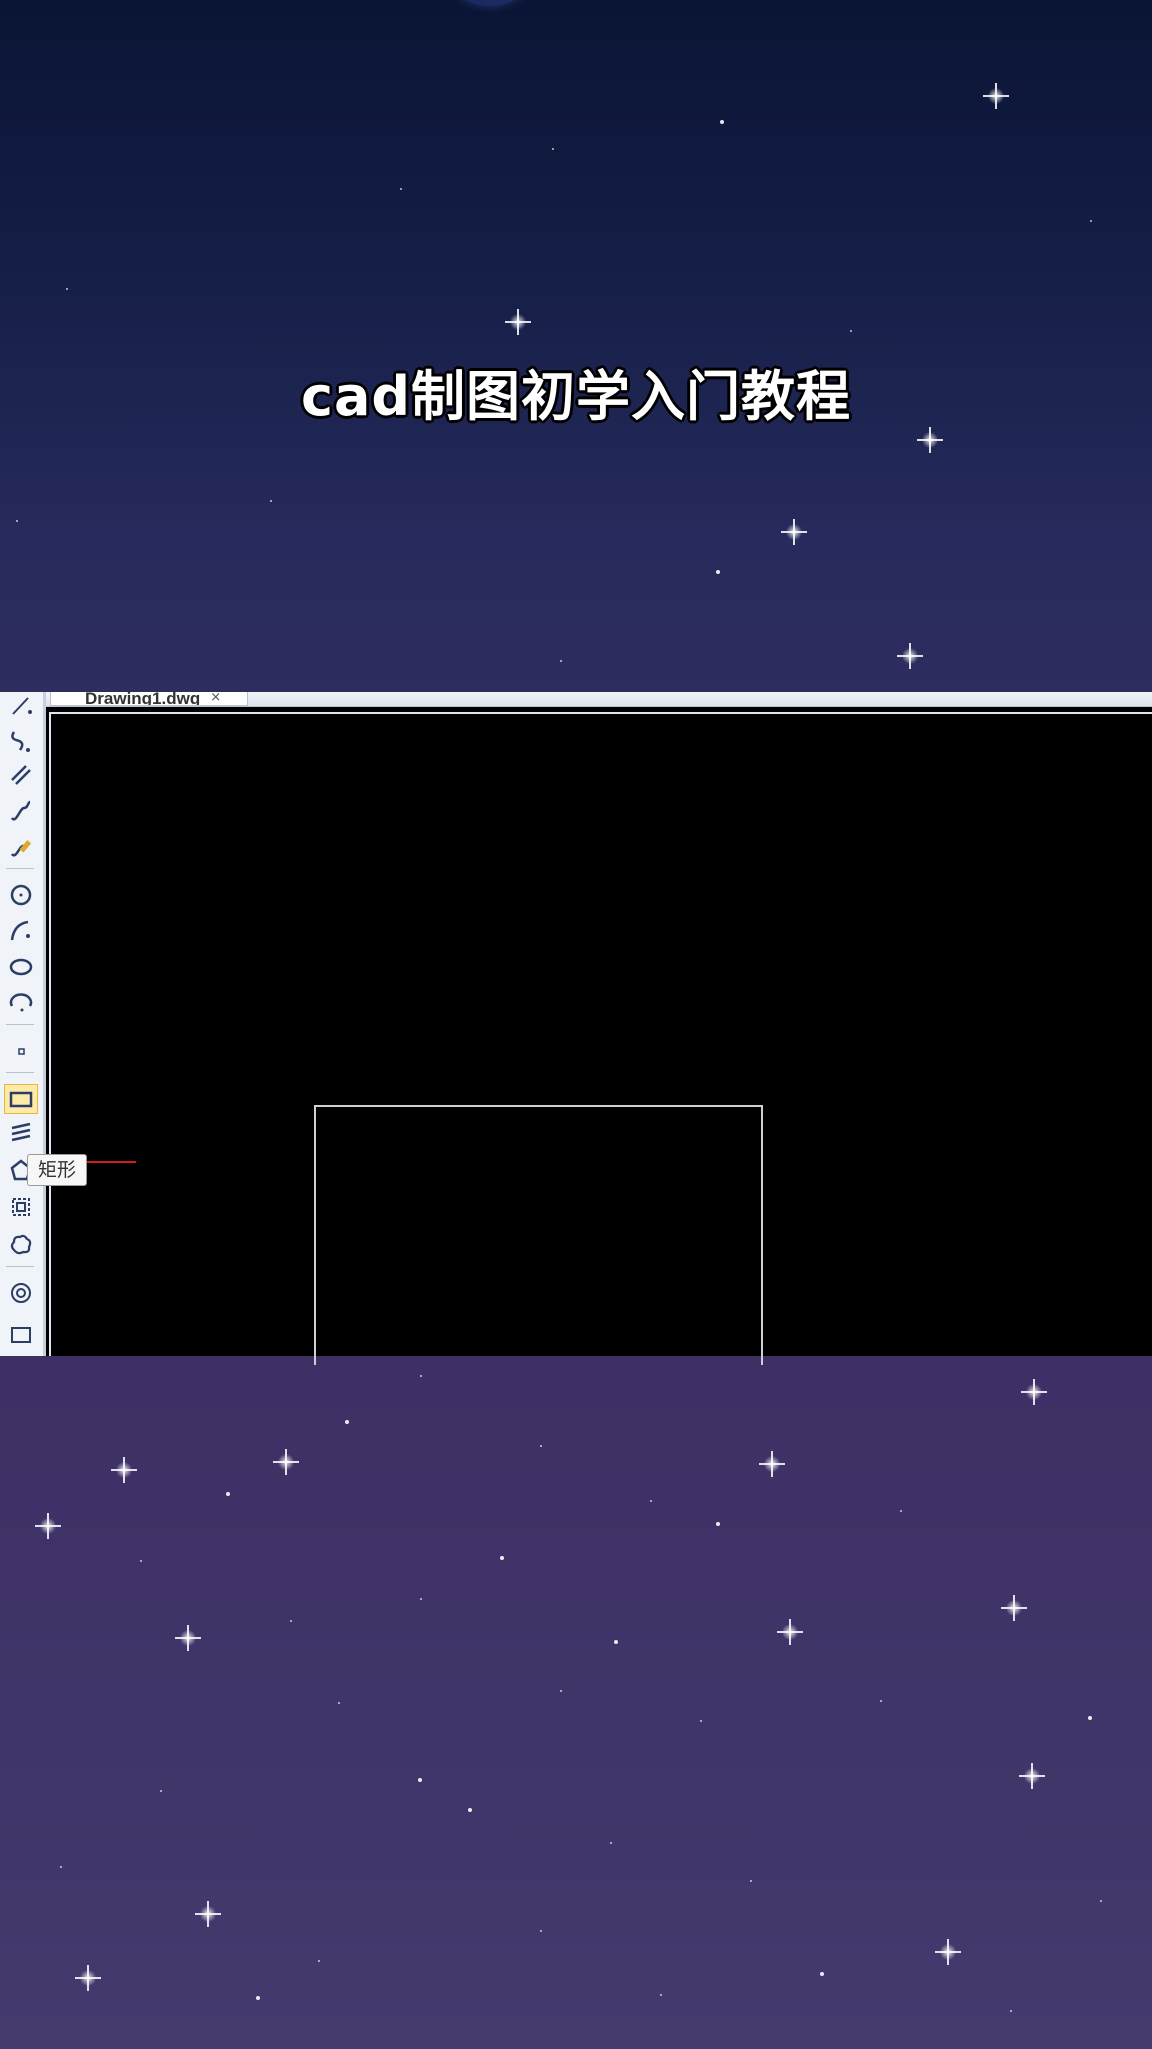 The image size is (1152, 2049). I want to click on ellipse-arc-icon, so click(21, 1003).